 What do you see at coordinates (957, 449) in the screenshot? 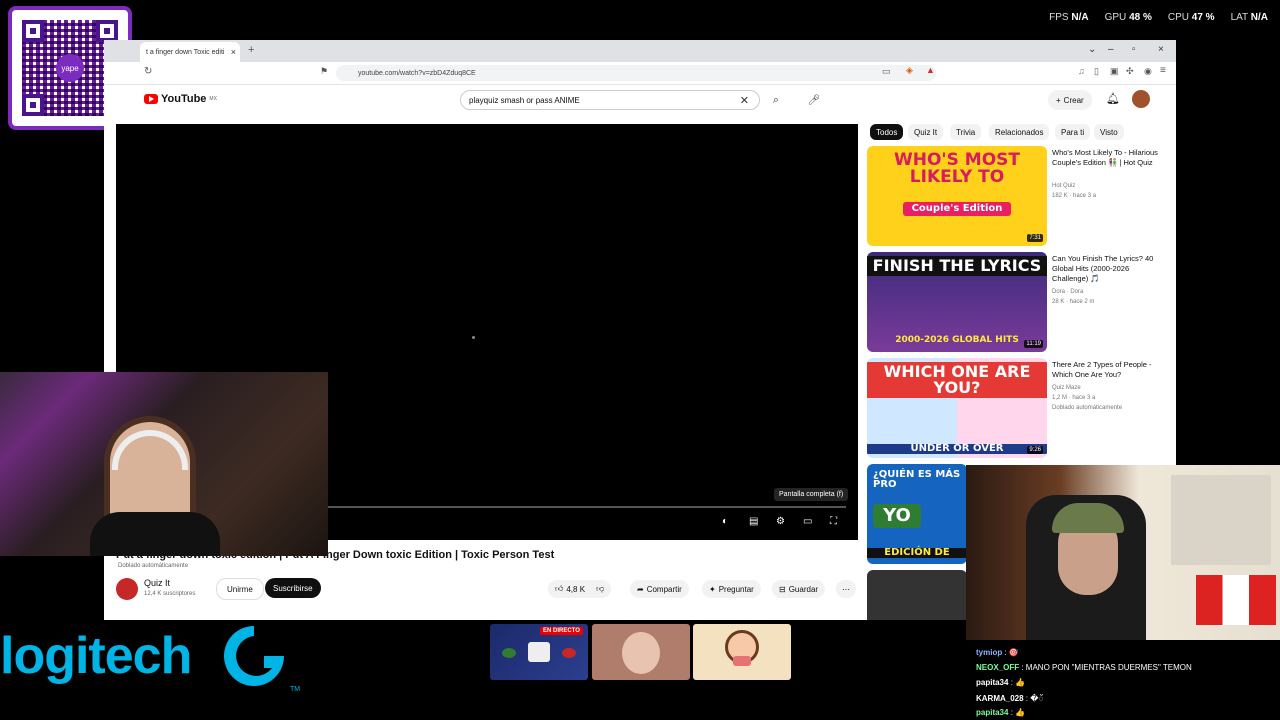
I see `thumbnail-subtext: UNDER OR OVER` at bounding box center [957, 449].